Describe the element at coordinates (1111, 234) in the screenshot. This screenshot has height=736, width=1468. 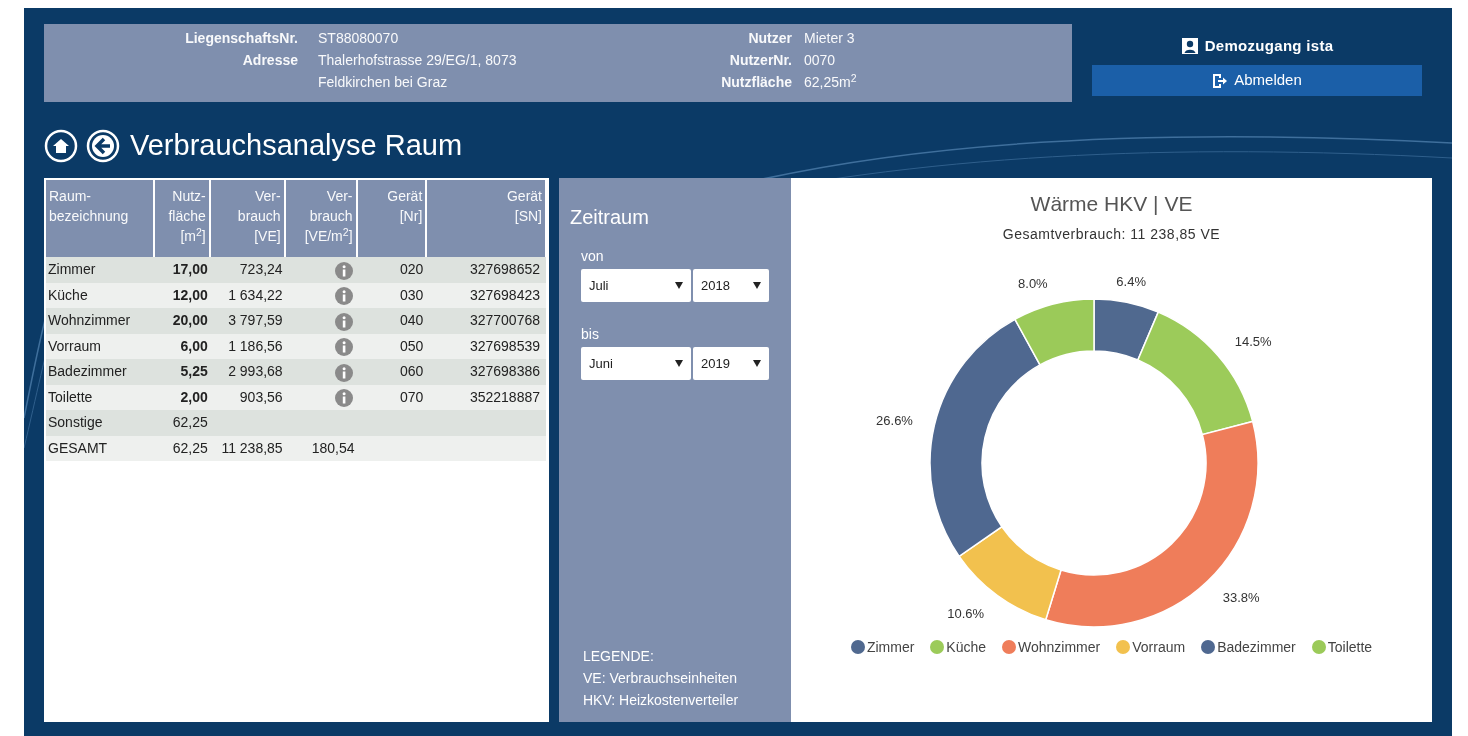
I see `chart-subtitle: Gesamtverbrauch: 11 238,85 VE` at that location.